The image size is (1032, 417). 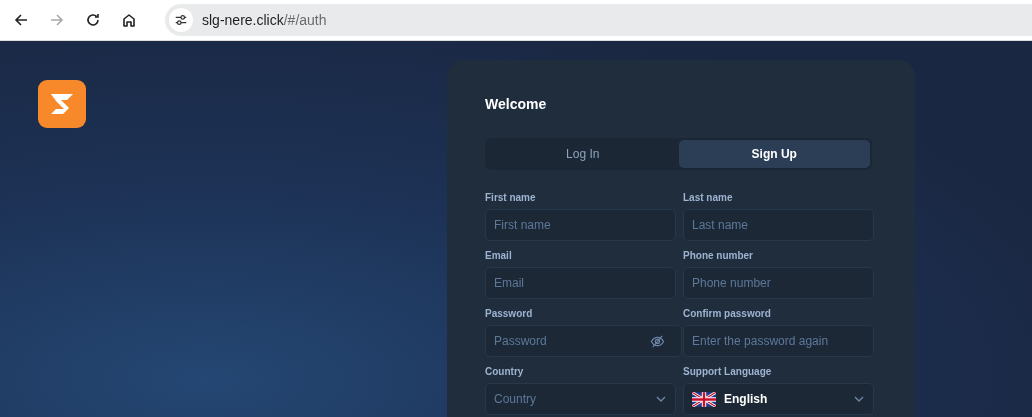 I want to click on password-field: Password, so click(x=583, y=341).